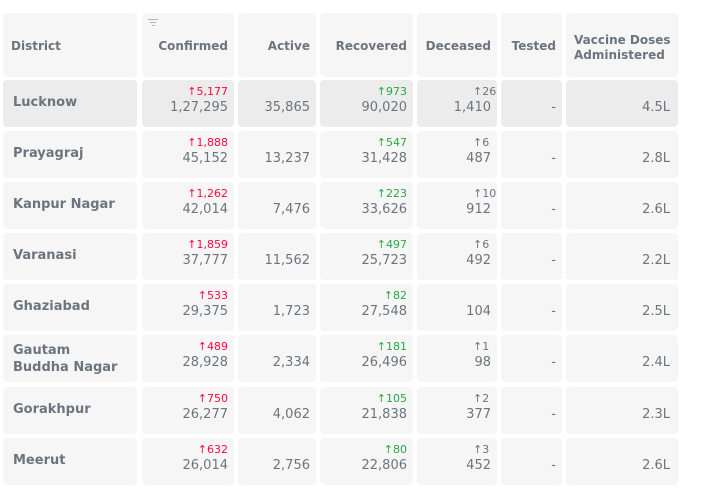 The image size is (704, 489). I want to click on vaccine-value: 2.2L, so click(656, 260).